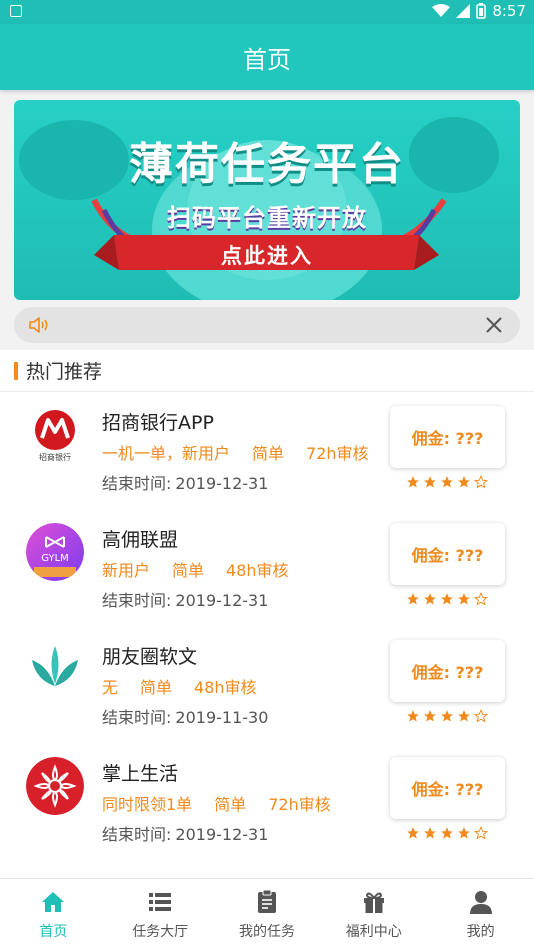 The height and width of the screenshot is (950, 534). What do you see at coordinates (267, 255) in the screenshot?
I see `banner-cta: 点此进入` at bounding box center [267, 255].